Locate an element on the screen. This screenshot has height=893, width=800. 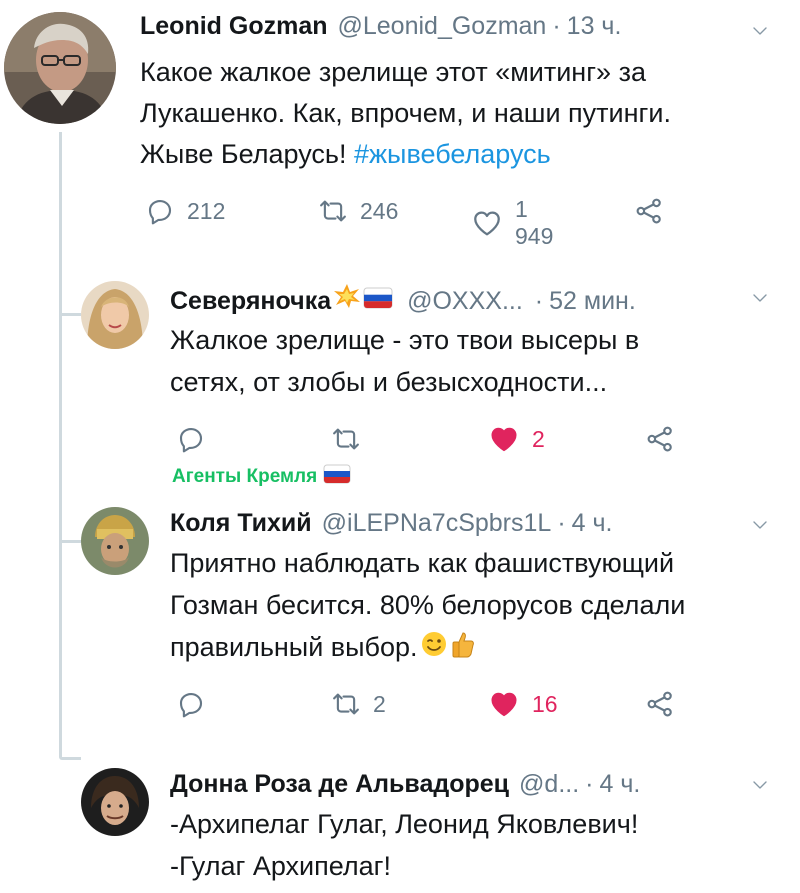
reply-button: 212 is located at coordinates (185, 211).